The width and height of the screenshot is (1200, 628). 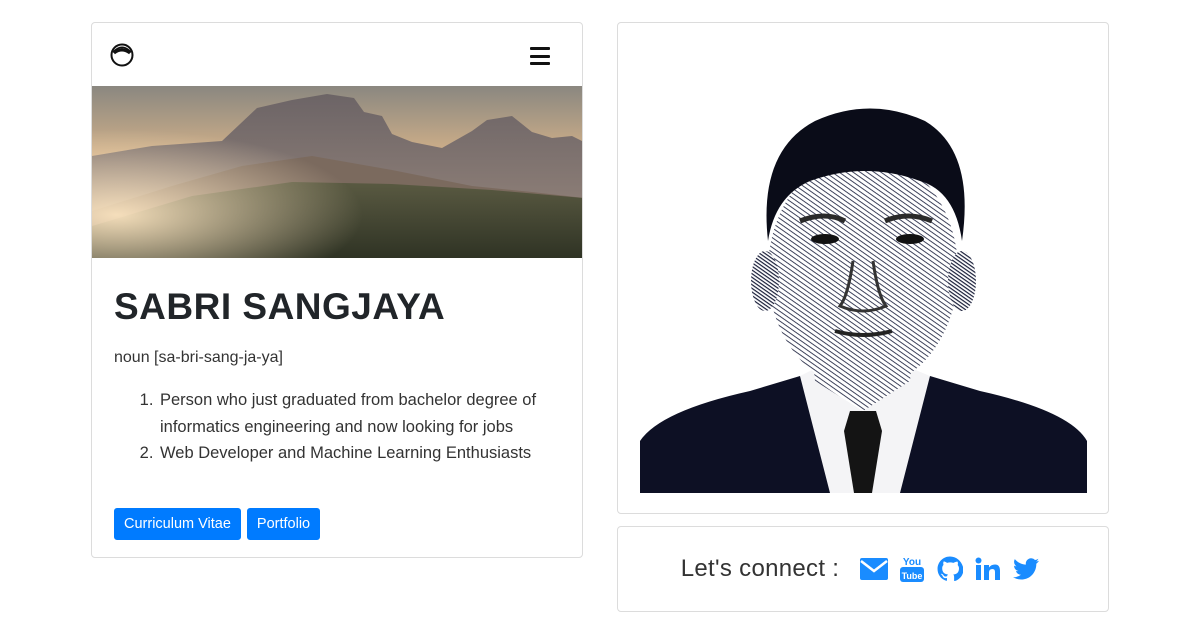 What do you see at coordinates (280, 306) in the screenshot?
I see `profile-name: SABRI SANGJAYA` at bounding box center [280, 306].